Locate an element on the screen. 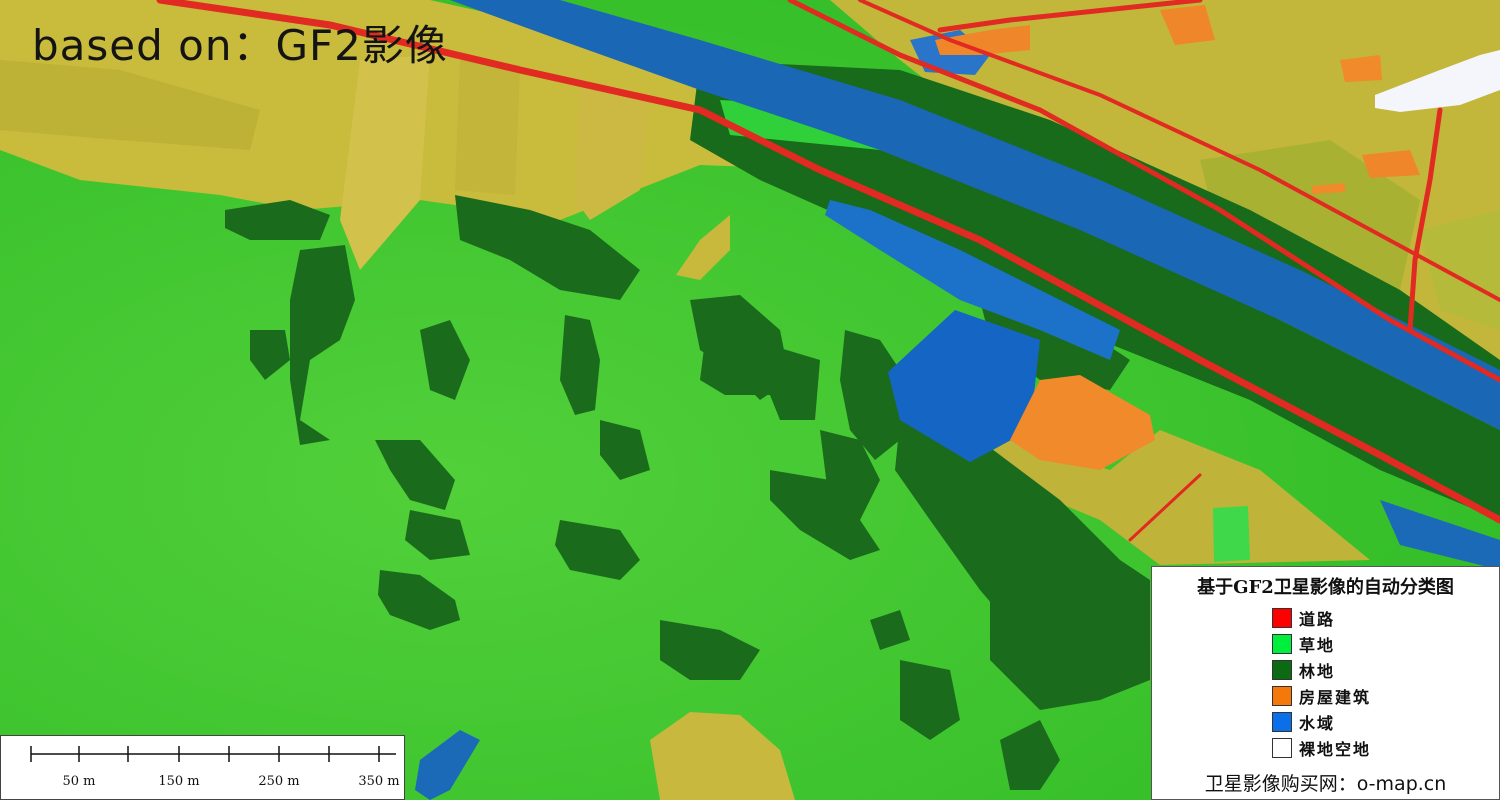 This screenshot has width=1500, height=800. scale-label: 50 m is located at coordinates (79, 781).